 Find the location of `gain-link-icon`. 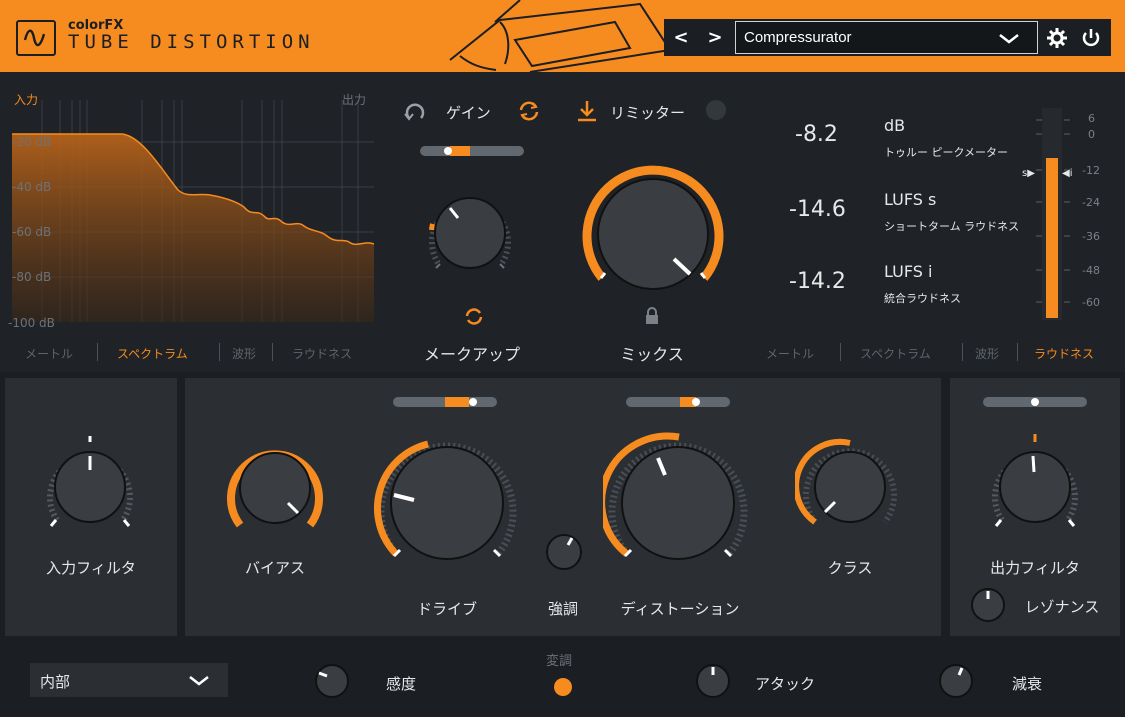

gain-link-icon is located at coordinates (529, 111).